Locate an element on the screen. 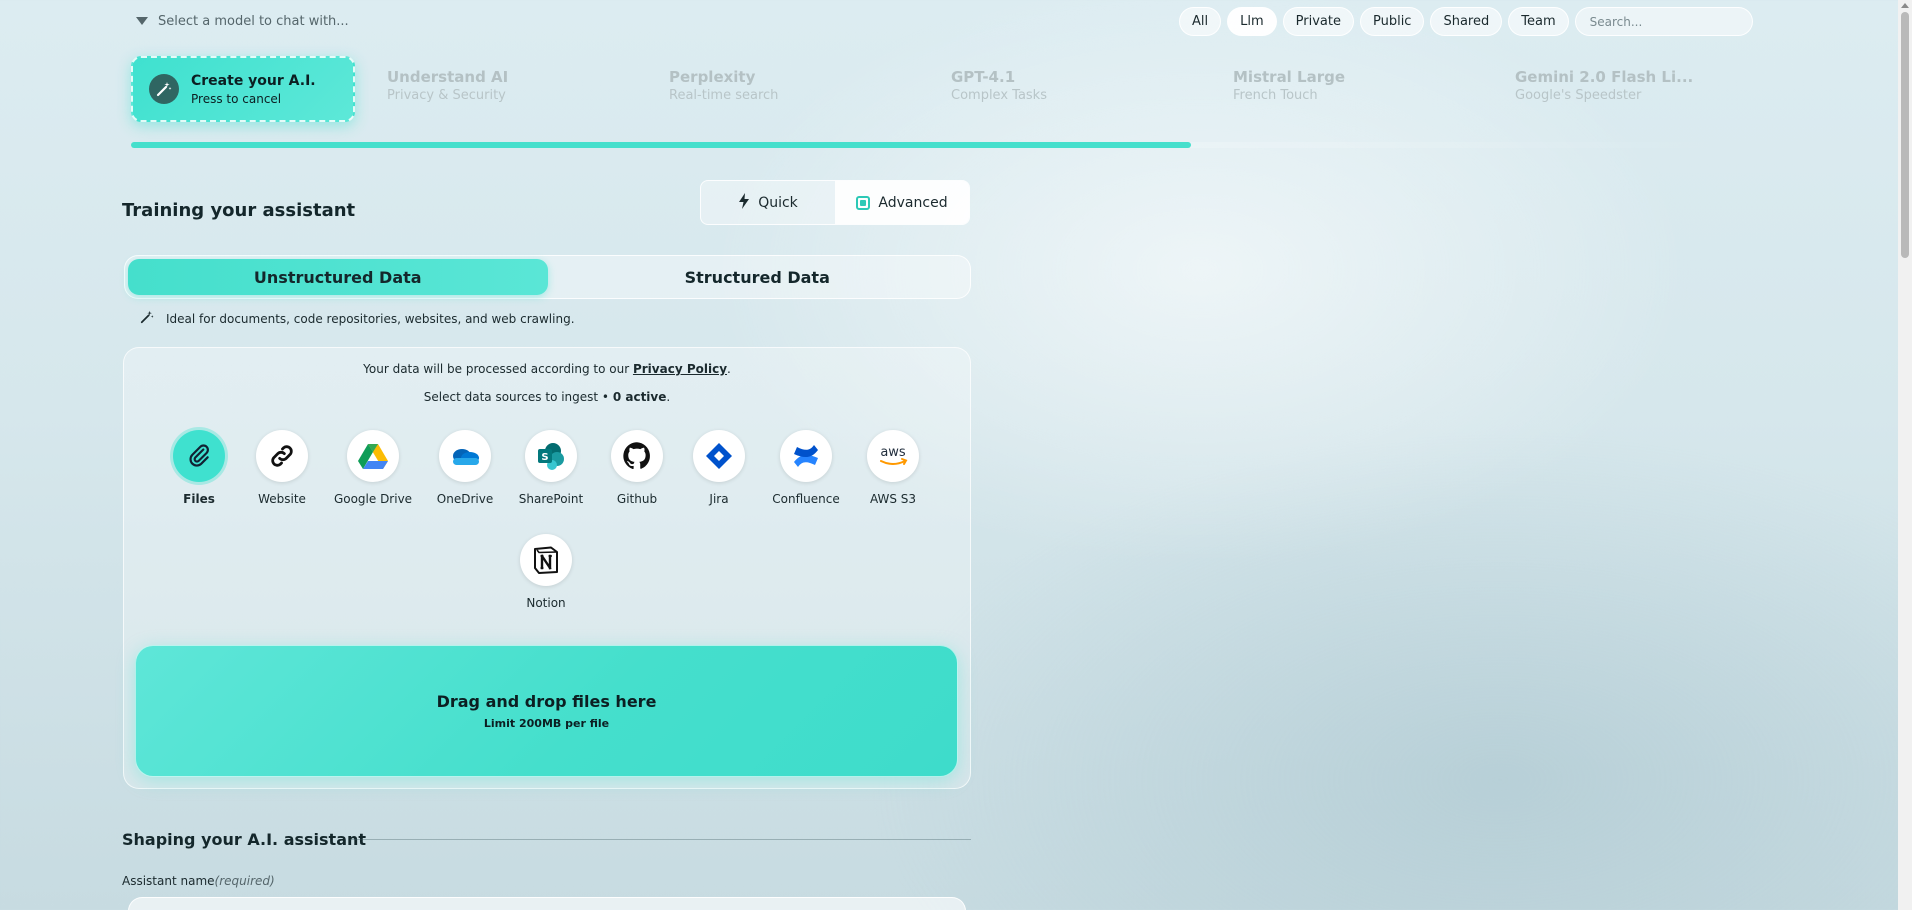 The height and width of the screenshot is (910, 1912). filter-shared: Shared is located at coordinates (1466, 21).